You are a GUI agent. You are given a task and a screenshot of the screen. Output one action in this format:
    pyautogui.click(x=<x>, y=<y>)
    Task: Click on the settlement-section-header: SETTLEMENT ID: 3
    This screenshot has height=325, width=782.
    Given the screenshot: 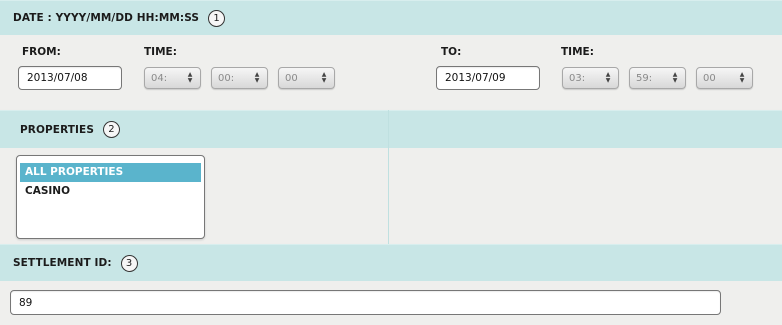 What is the action you would take?
    pyautogui.click(x=391, y=263)
    